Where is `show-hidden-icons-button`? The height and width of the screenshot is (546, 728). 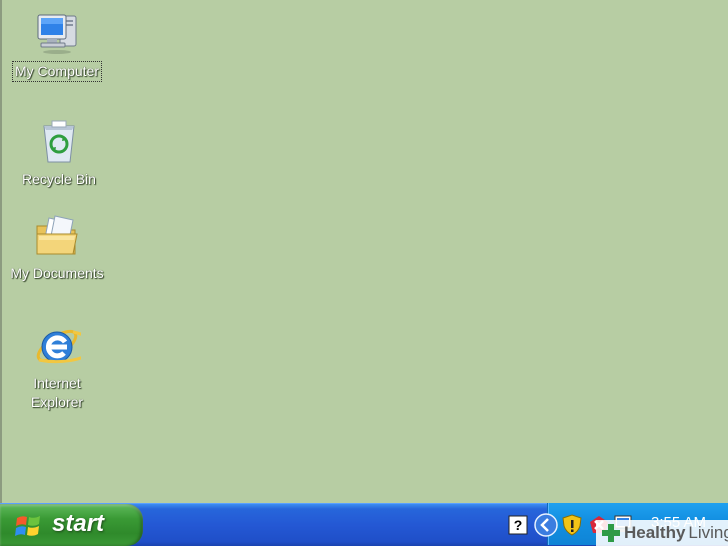
show-hidden-icons-button is located at coordinates (546, 525).